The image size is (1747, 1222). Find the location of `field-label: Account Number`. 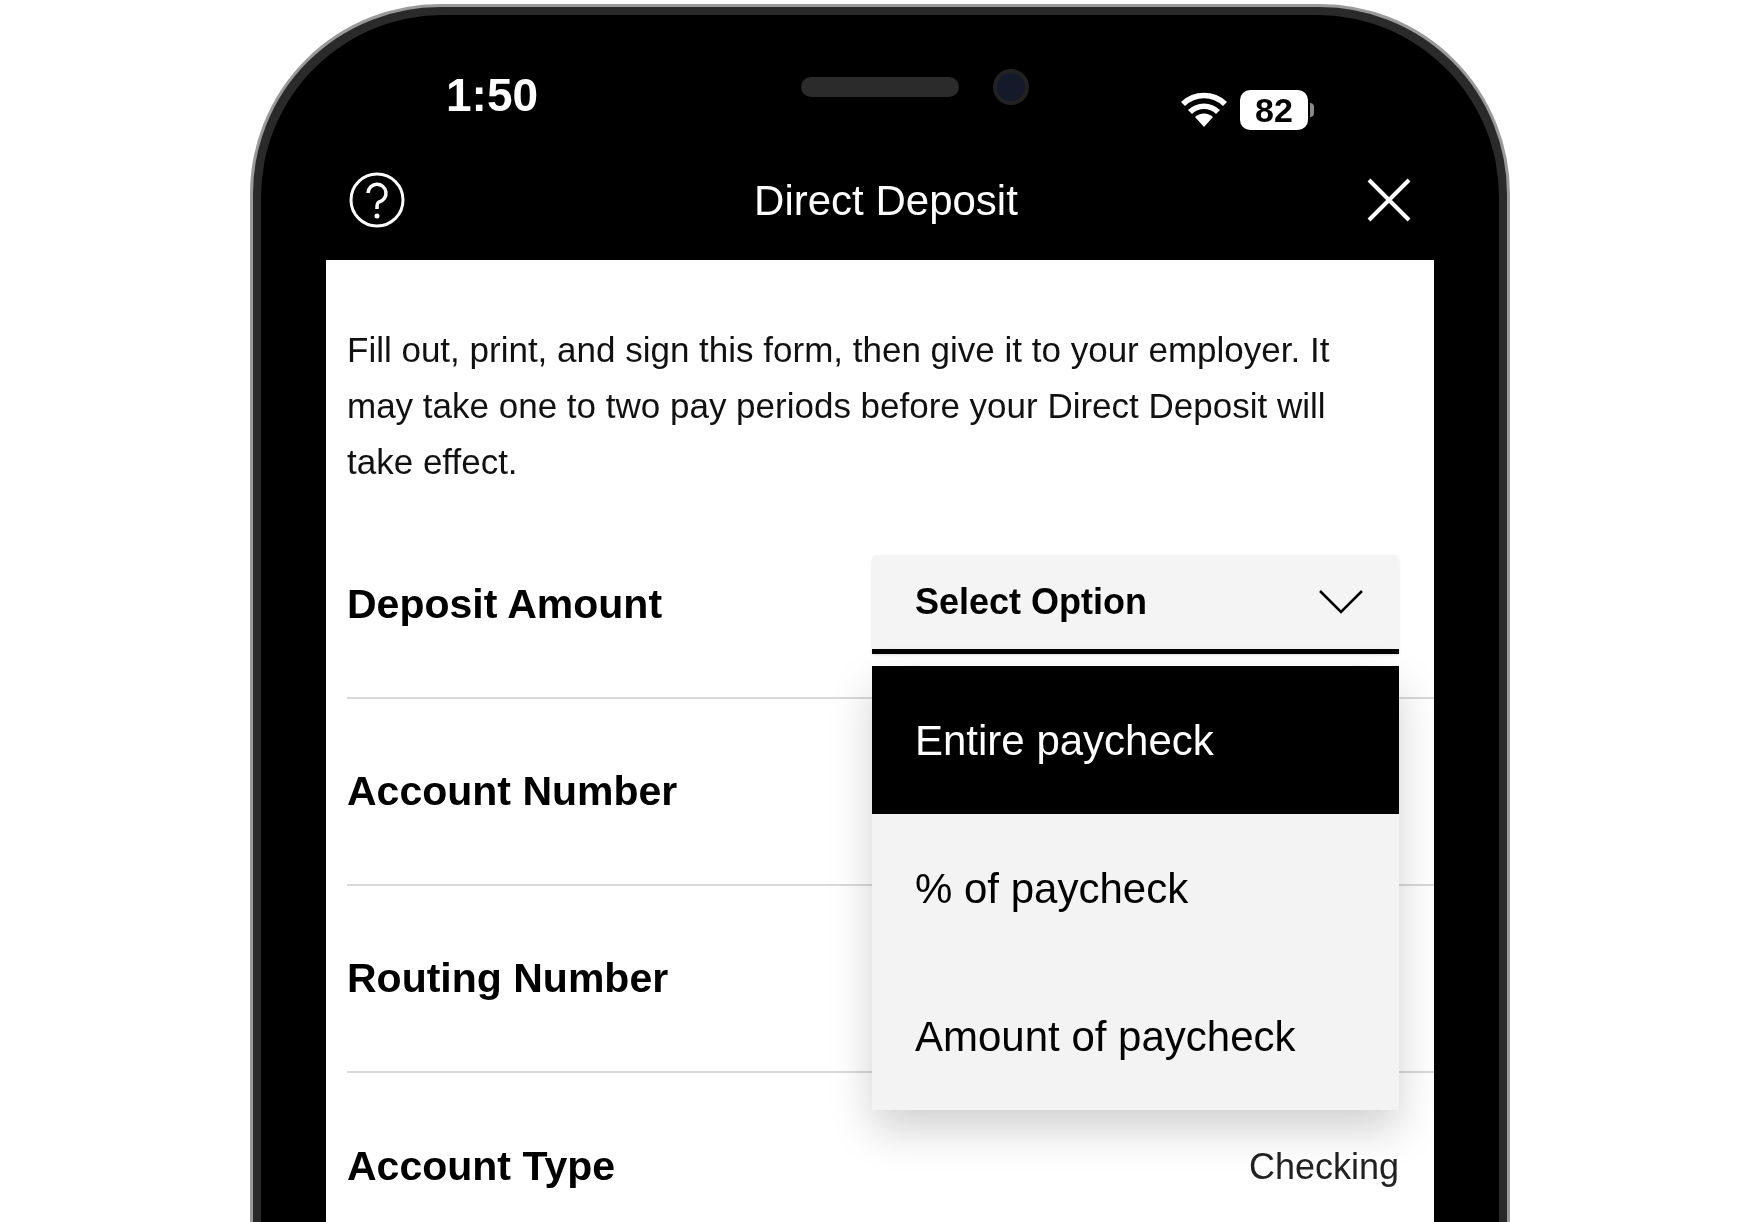

field-label: Account Number is located at coordinates (512, 791).